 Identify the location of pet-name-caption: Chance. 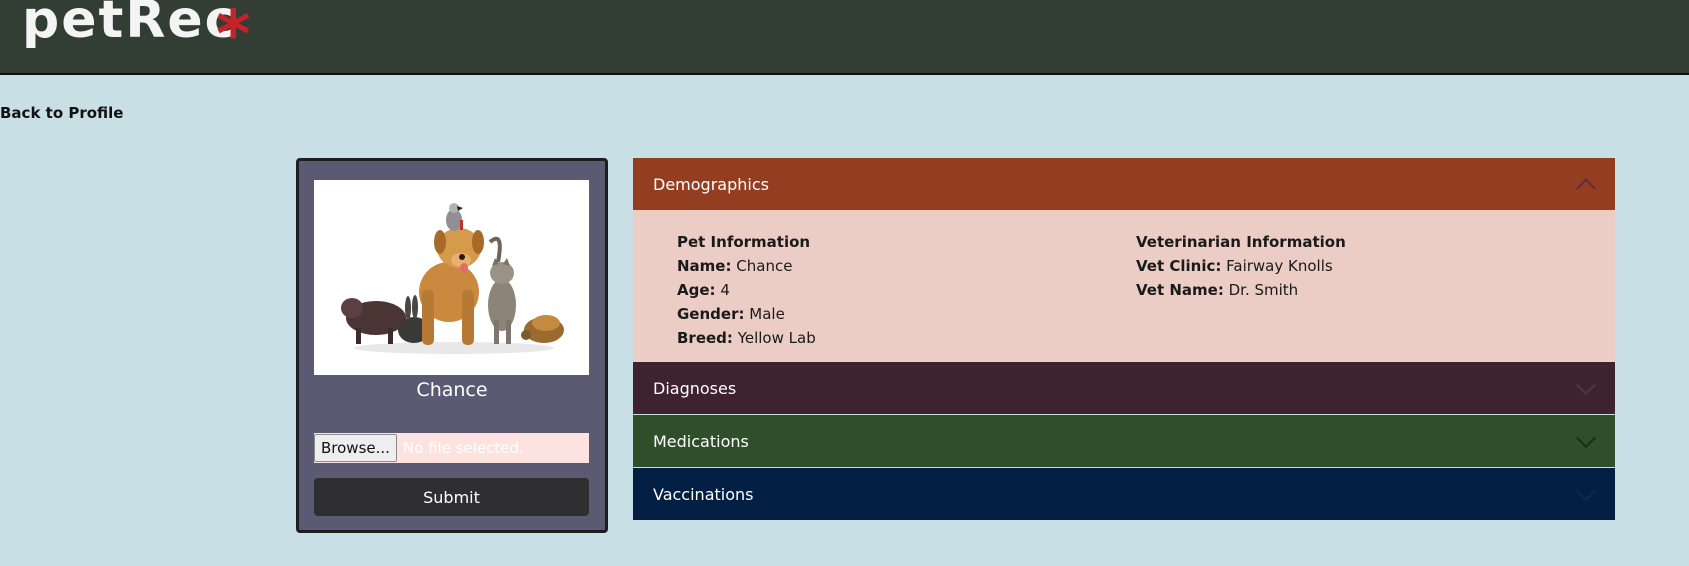
(452, 390).